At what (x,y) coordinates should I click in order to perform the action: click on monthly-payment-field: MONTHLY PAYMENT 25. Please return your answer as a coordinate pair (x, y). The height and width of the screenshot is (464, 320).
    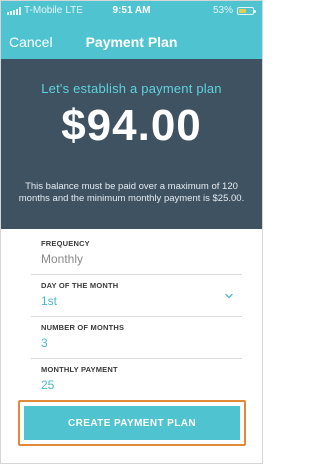
    Looking at the image, I should click on (136, 380).